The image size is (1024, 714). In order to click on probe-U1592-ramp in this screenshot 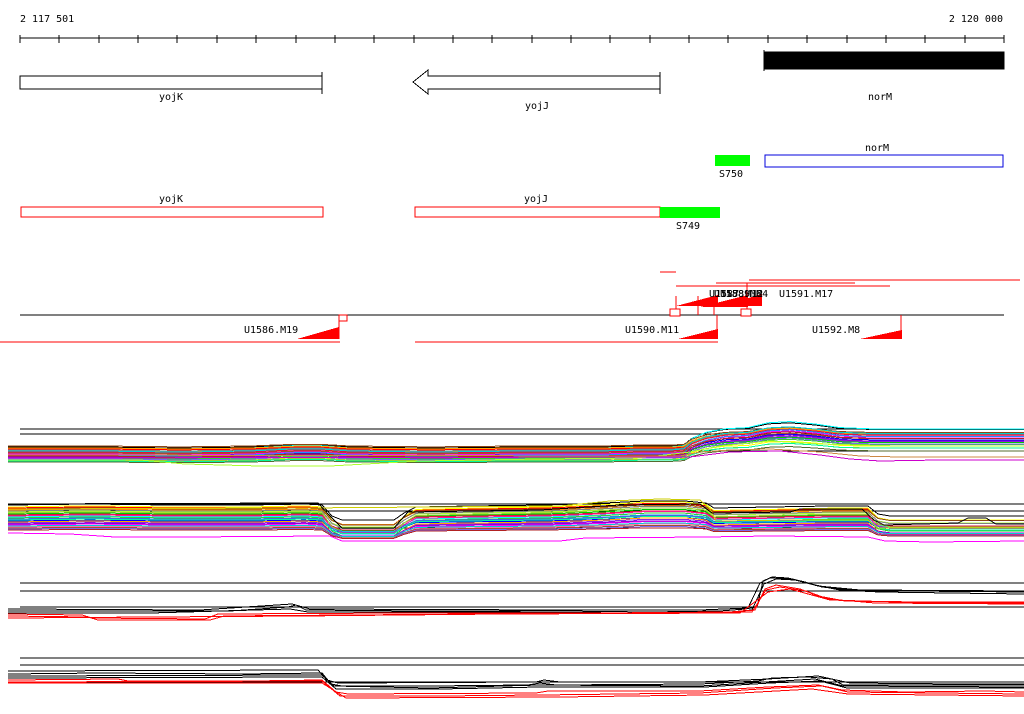, I will do `click(881, 334)`.